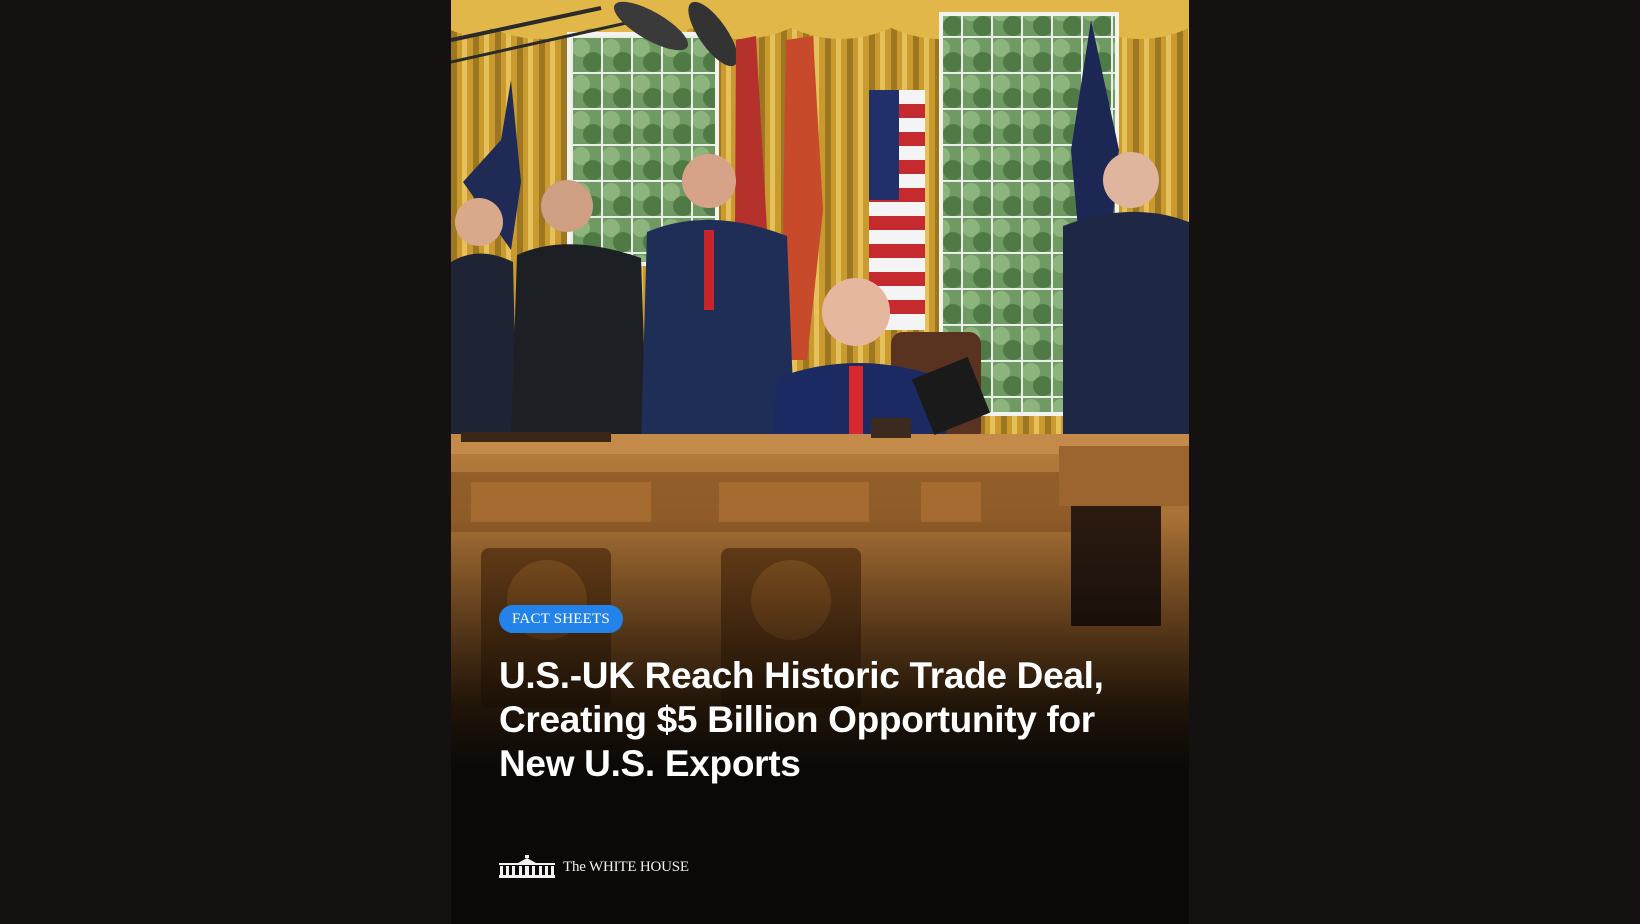 The height and width of the screenshot is (924, 1640). What do you see at coordinates (626, 866) in the screenshot?
I see `brand-name: The WHITE HOUSE` at bounding box center [626, 866].